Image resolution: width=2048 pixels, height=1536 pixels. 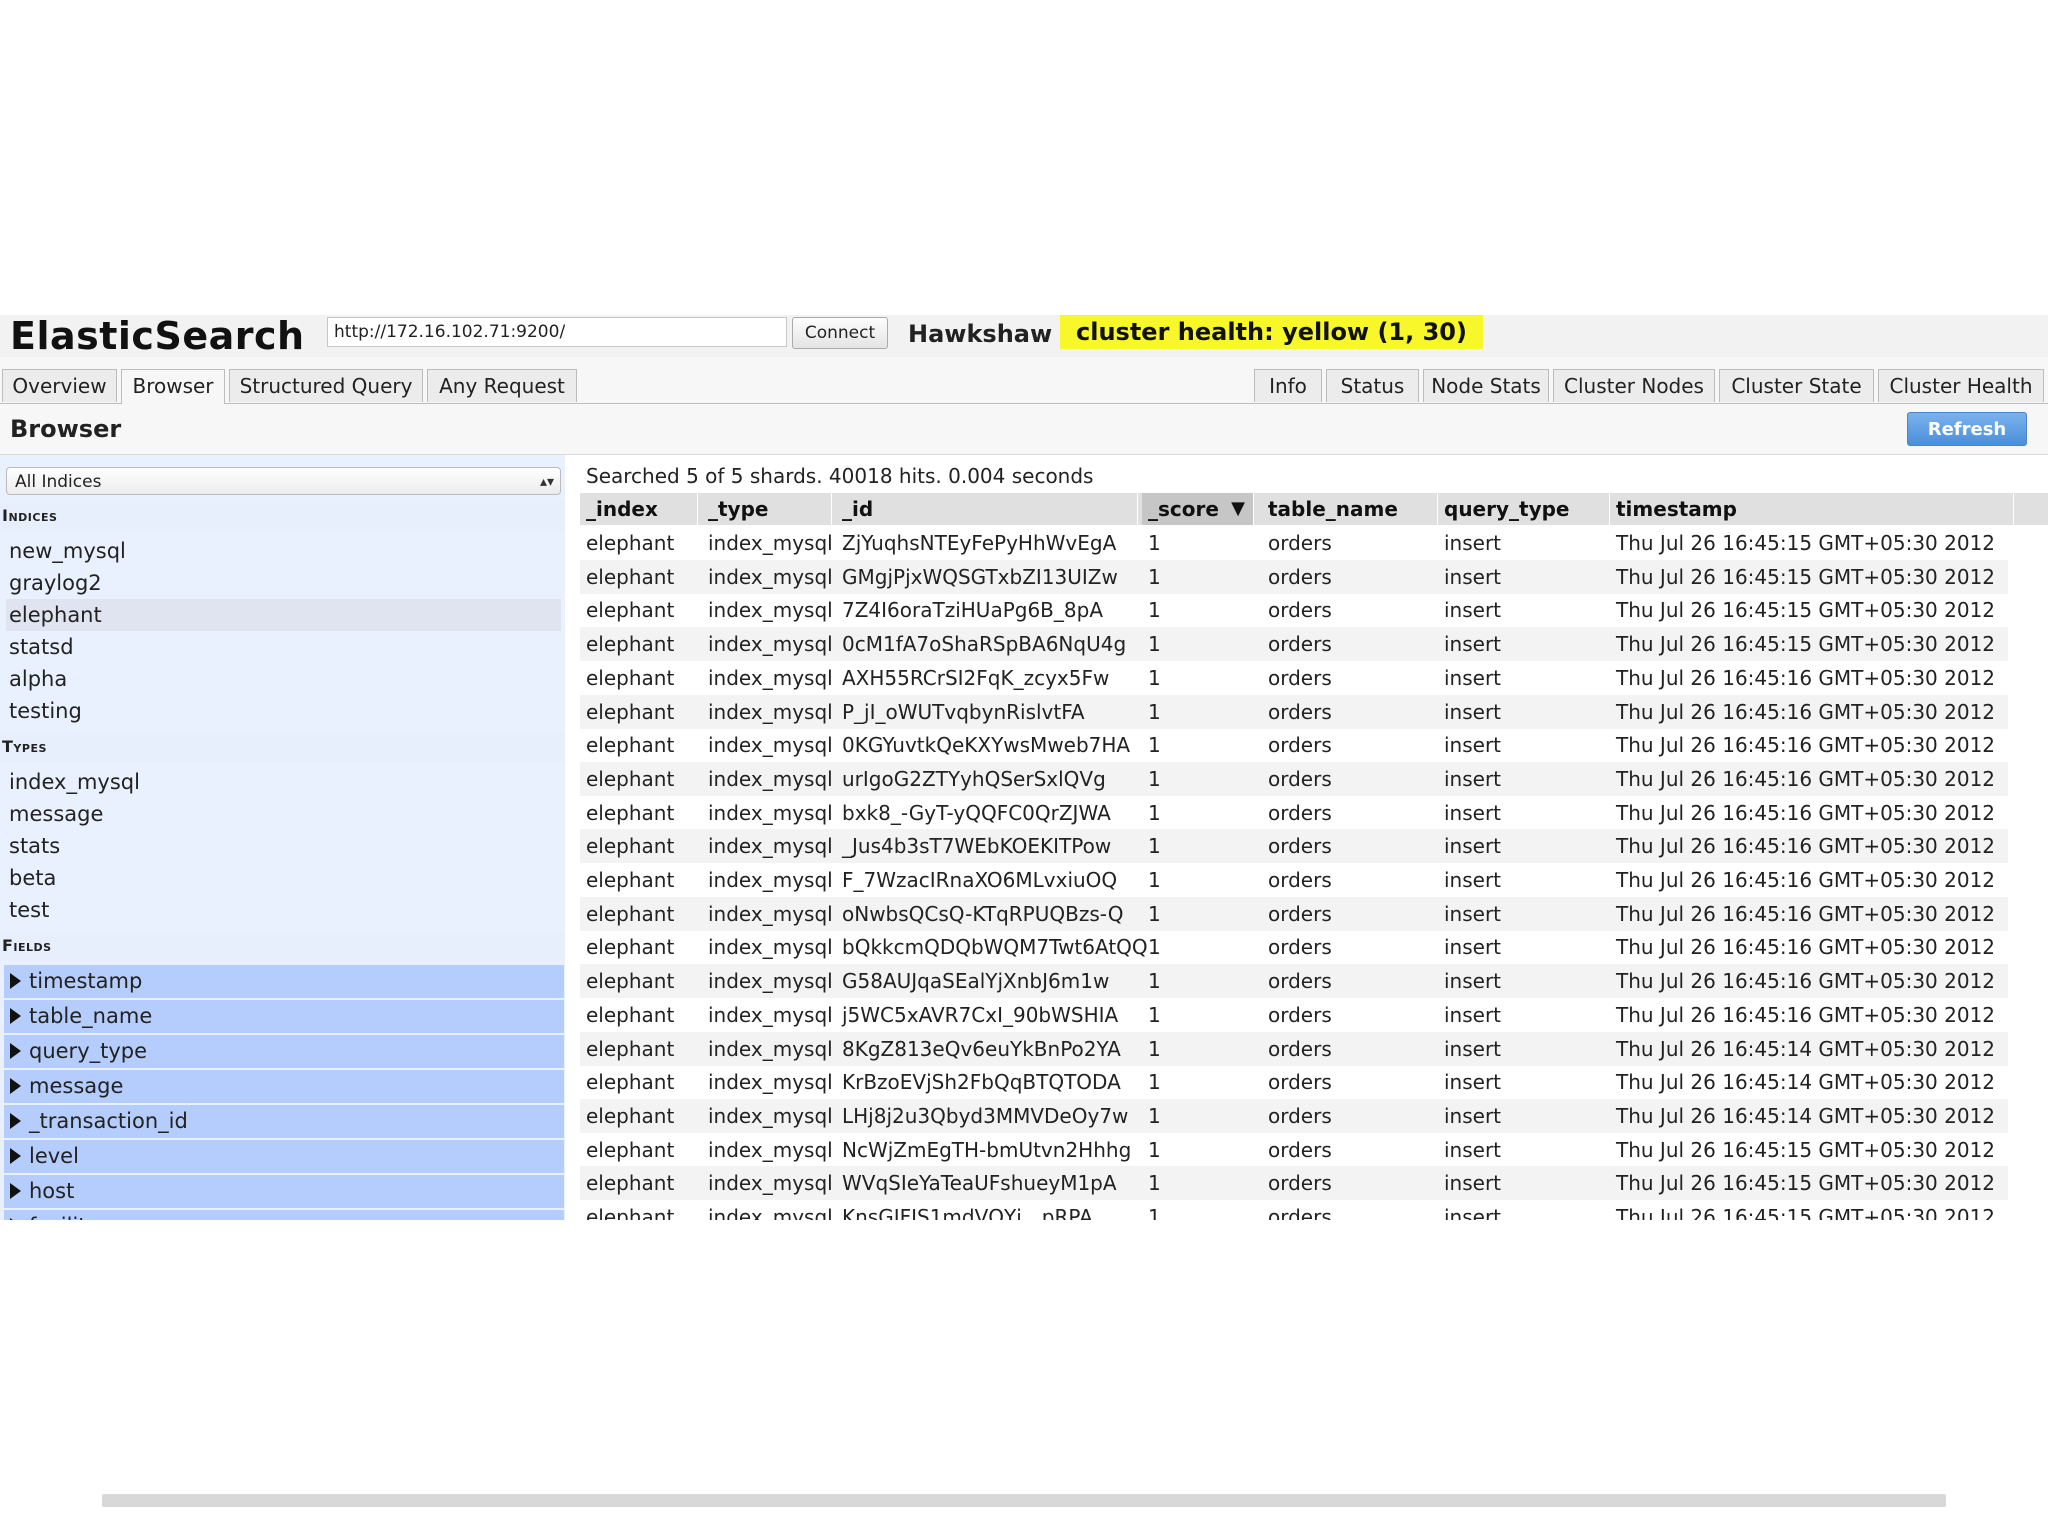 I want to click on tab-overview: Overview, so click(x=59, y=385).